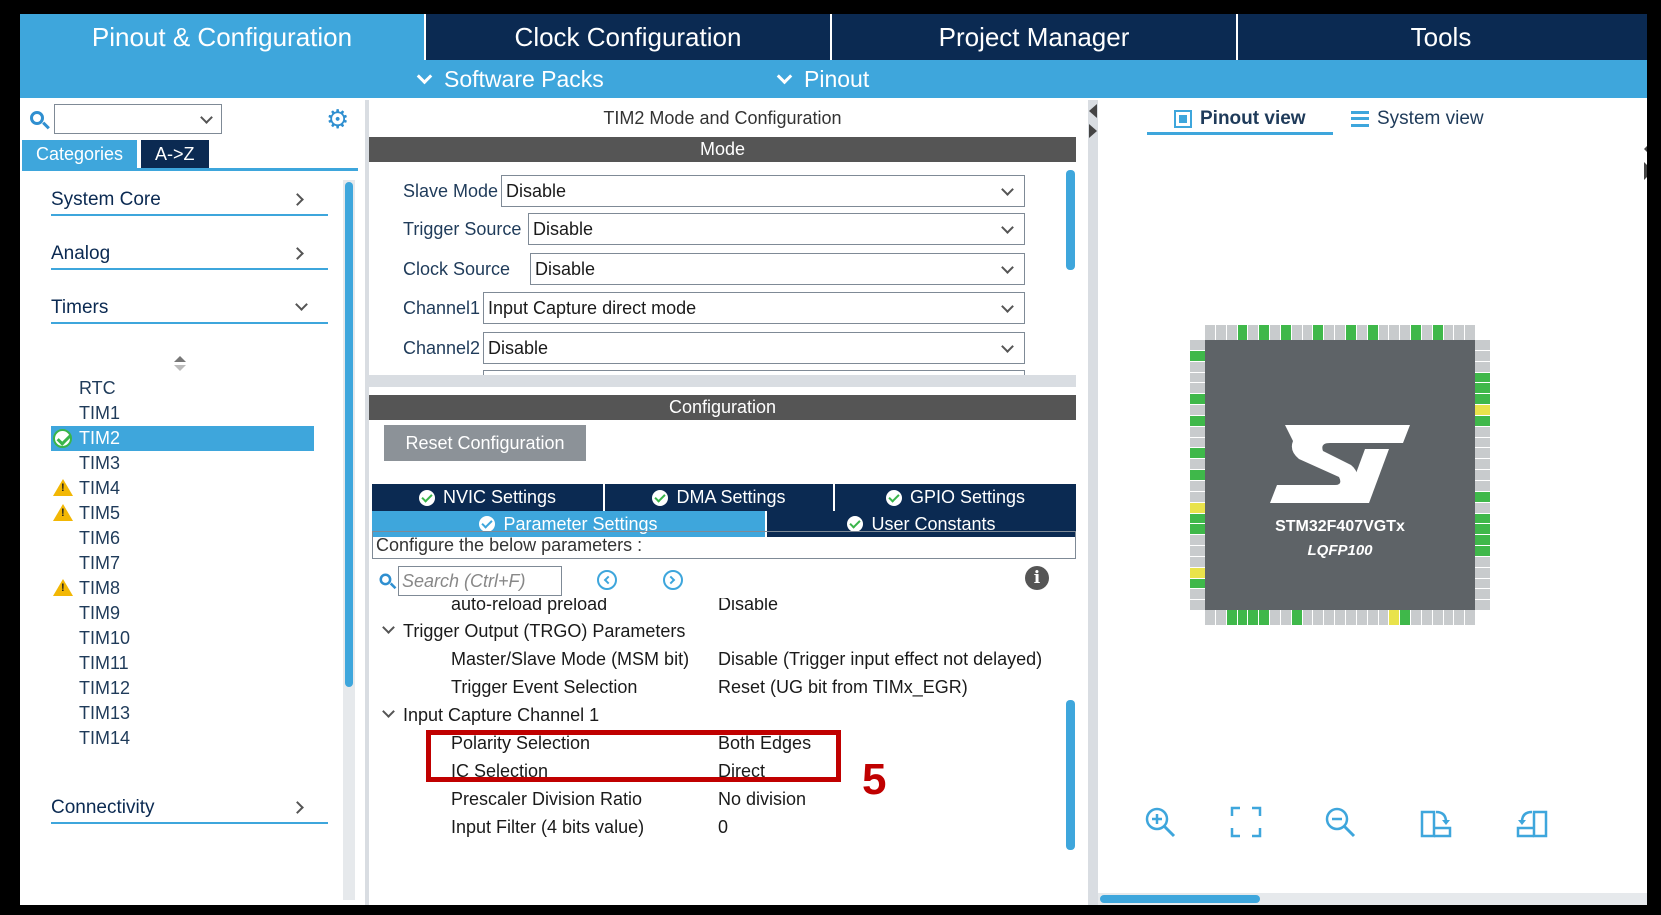  Describe the element at coordinates (206, 117) in the screenshot. I see `chevron-down-icon` at that location.